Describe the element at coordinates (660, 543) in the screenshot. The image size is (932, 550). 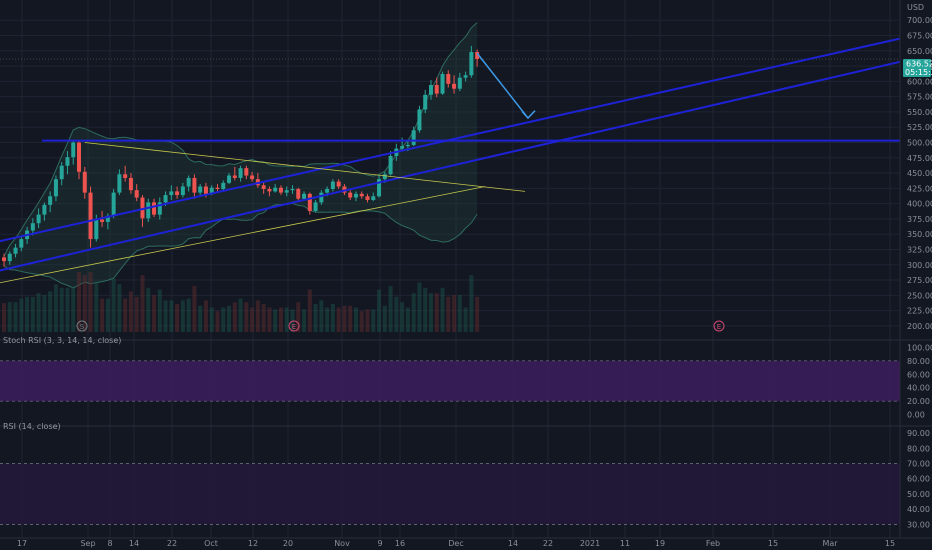
I see `time-tick-label: 19` at that location.